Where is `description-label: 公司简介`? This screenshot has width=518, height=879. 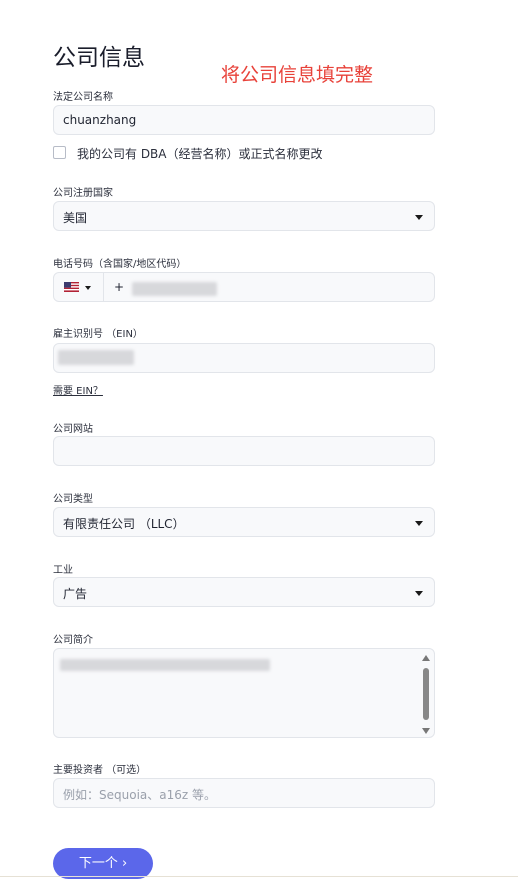 description-label: 公司简介 is located at coordinates (73, 640).